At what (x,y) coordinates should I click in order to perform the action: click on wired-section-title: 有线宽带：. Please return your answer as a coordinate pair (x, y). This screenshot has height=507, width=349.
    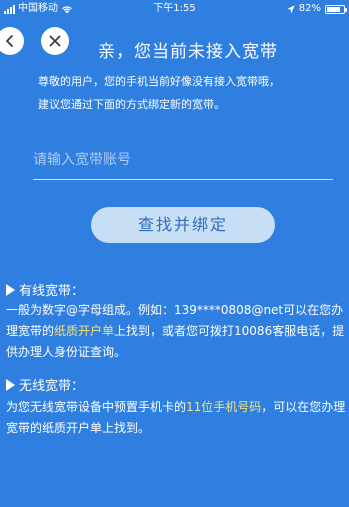
    Looking at the image, I should click on (45, 289).